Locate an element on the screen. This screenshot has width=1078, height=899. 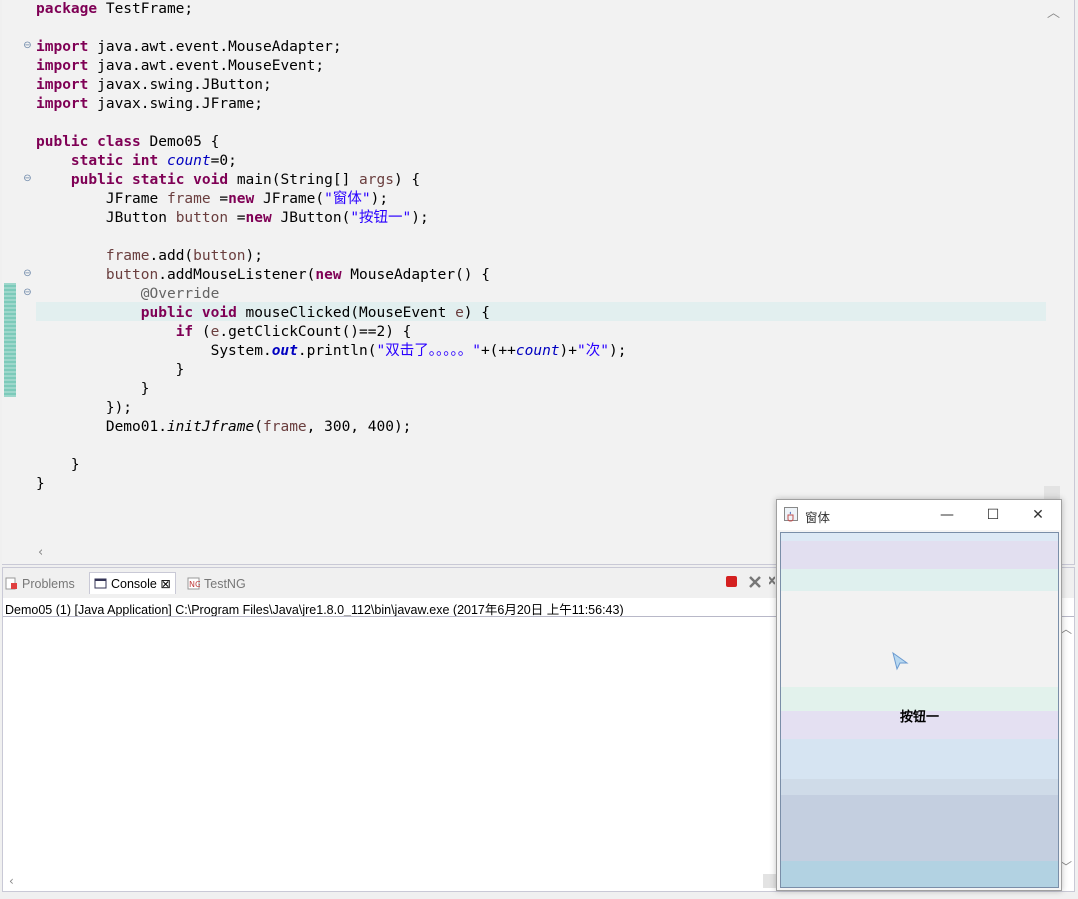
code-token: )+ is located at coordinates (568, 351).